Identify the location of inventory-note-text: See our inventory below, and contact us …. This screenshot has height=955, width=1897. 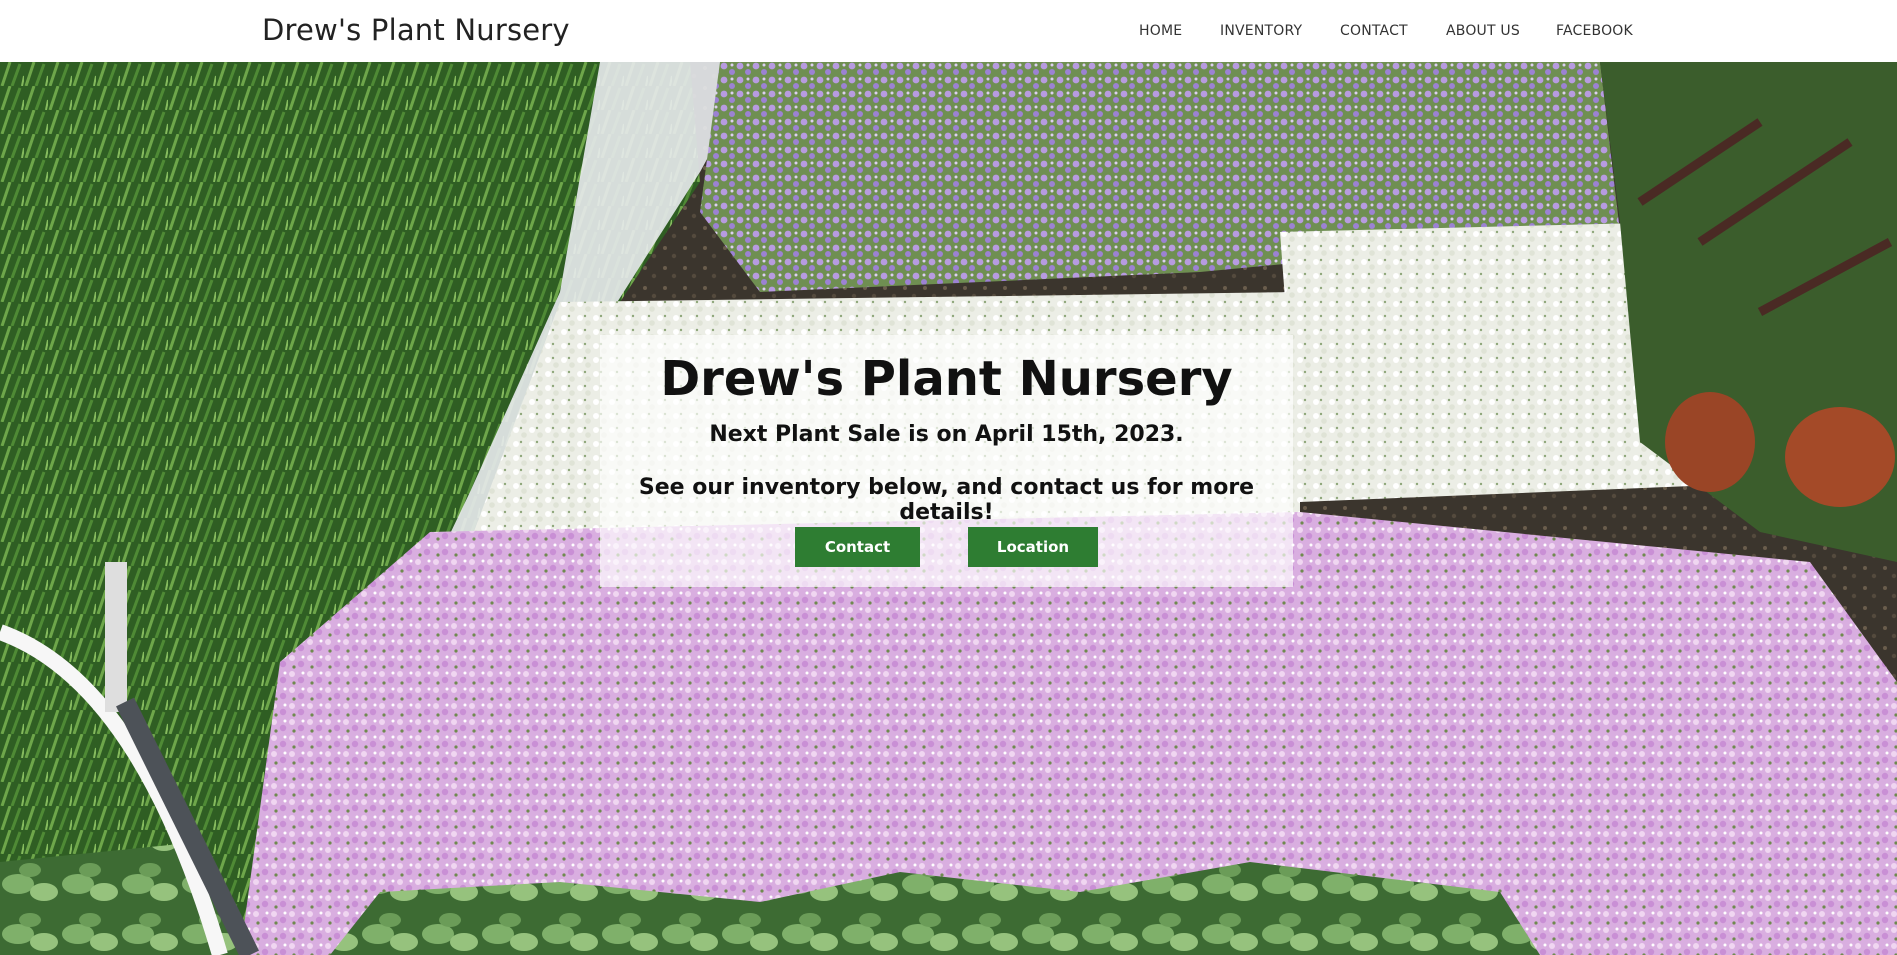
(946, 500).